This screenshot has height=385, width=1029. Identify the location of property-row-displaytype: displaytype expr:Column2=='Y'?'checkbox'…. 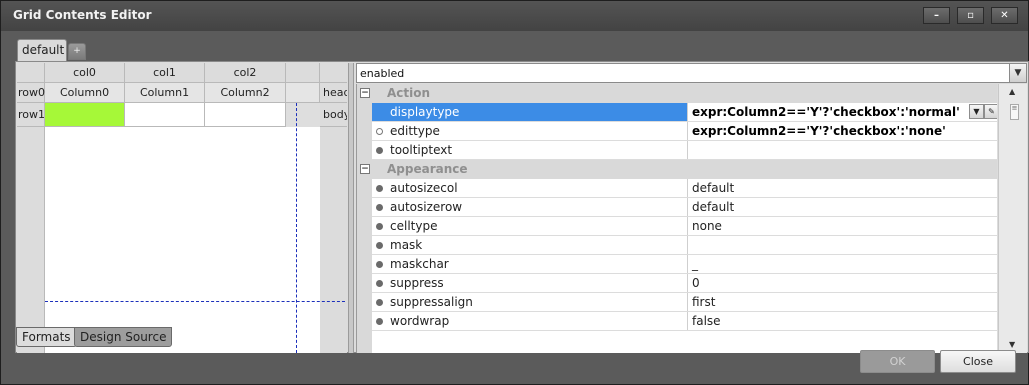
(684, 112).